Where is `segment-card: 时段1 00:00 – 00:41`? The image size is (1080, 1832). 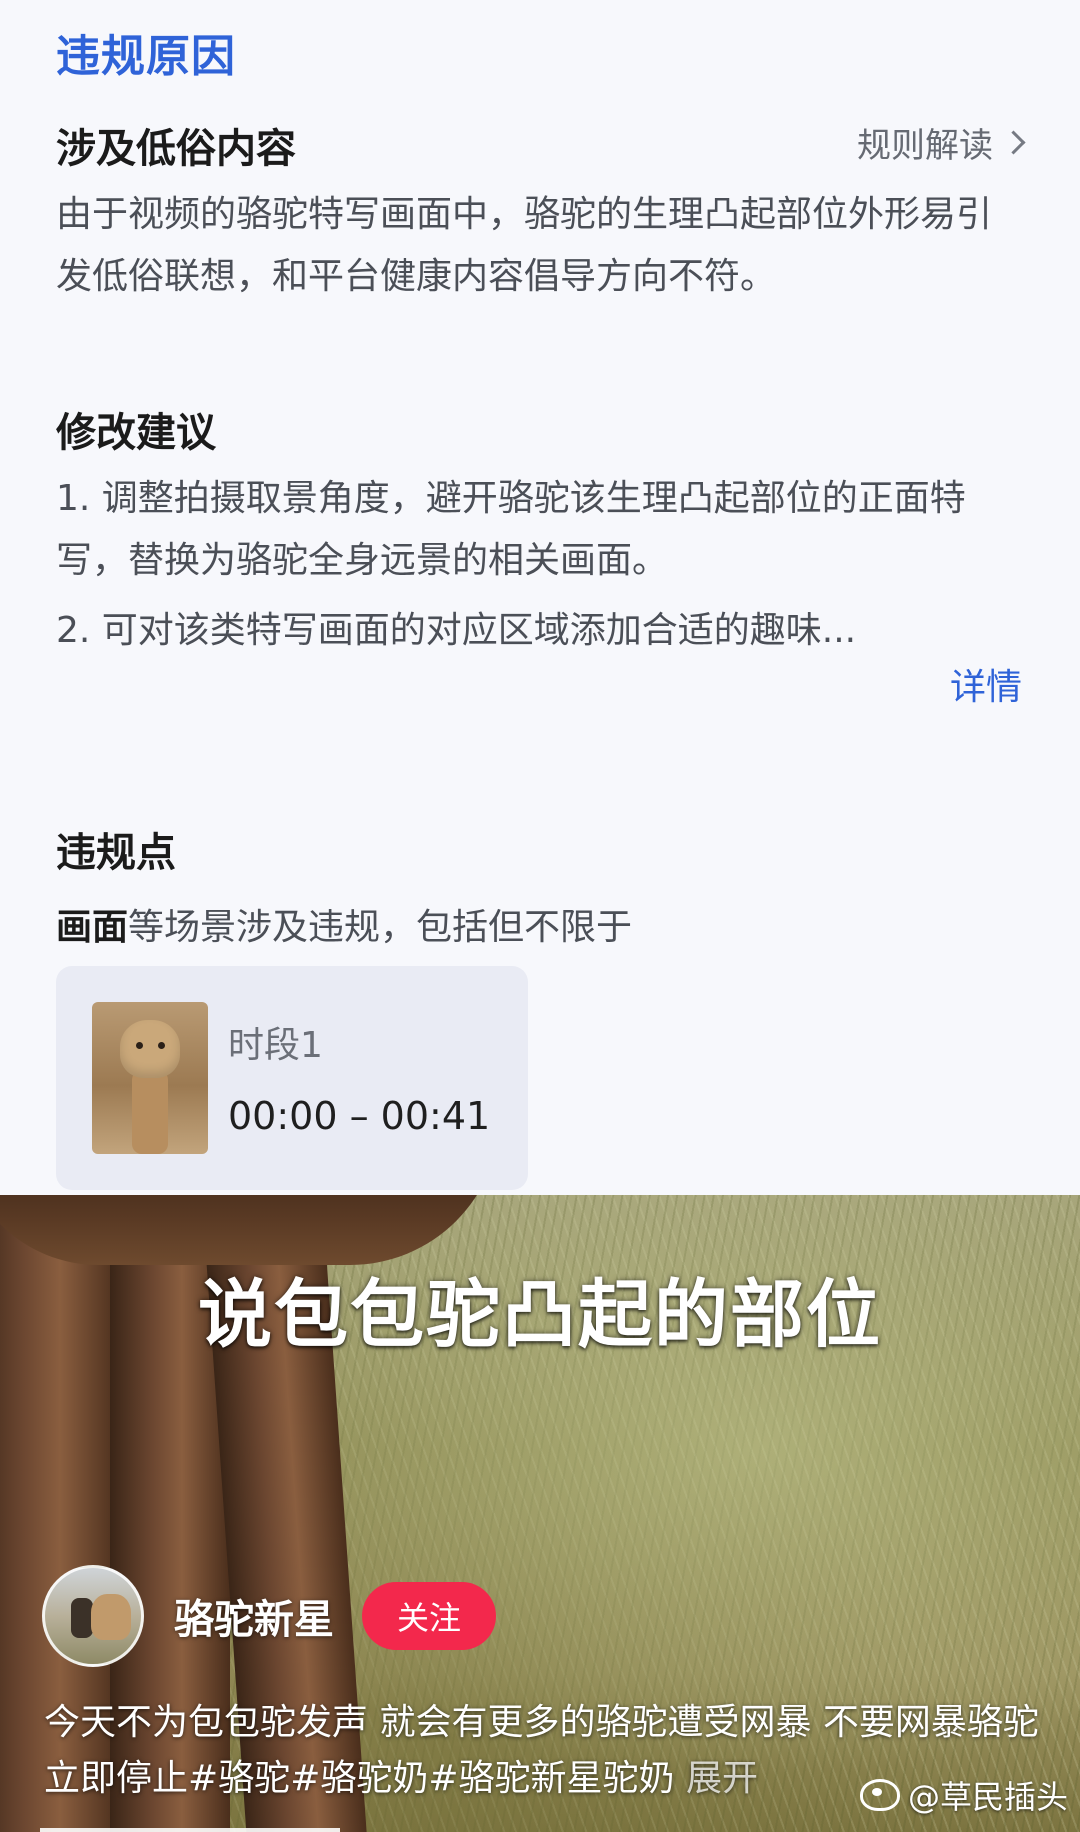
segment-card: 时段1 00:00 – 00:41 is located at coordinates (292, 1078).